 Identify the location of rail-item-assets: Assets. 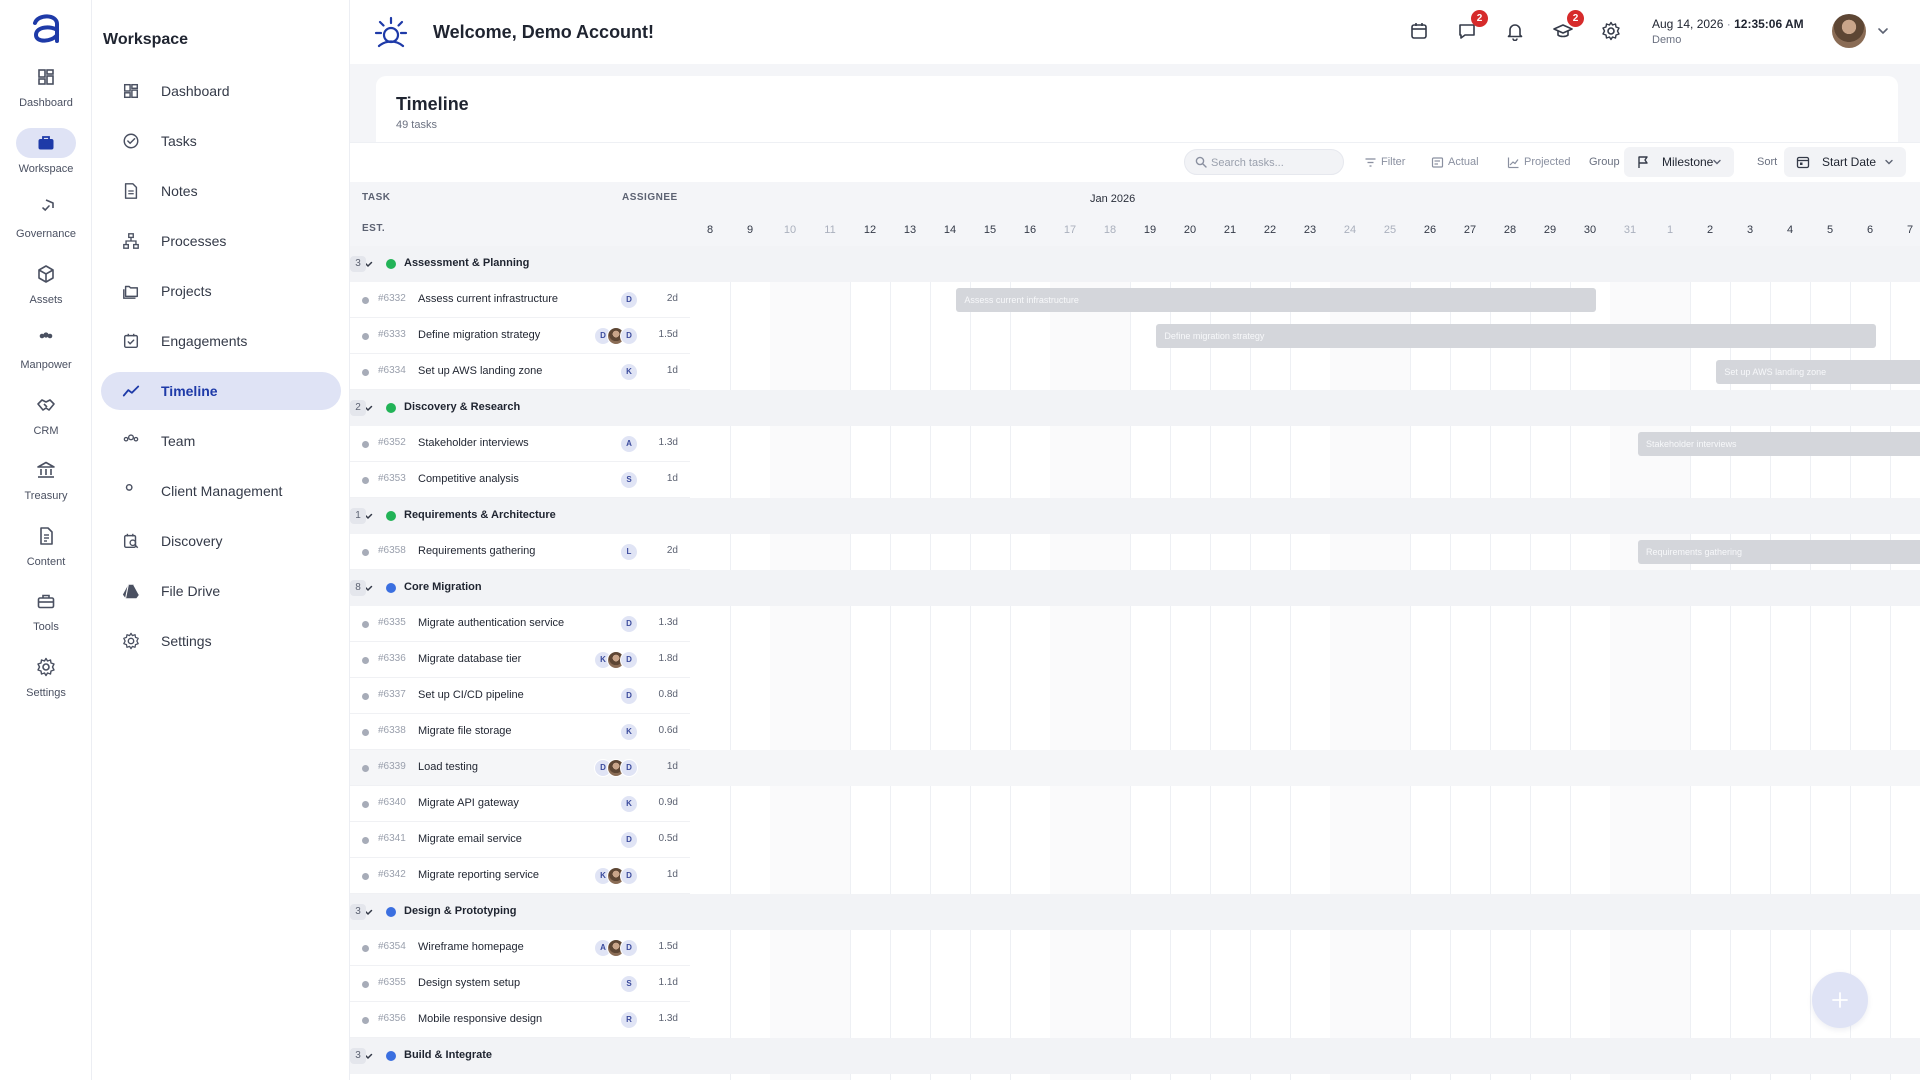
(46, 289).